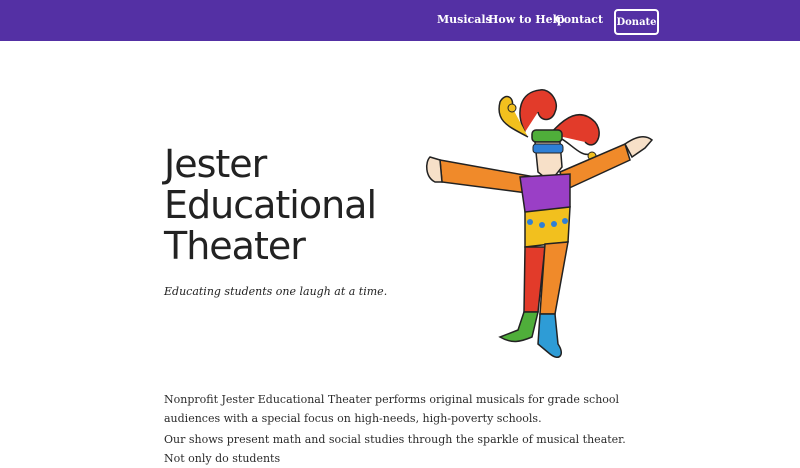  I want to click on donate-button: Donate, so click(636, 22).